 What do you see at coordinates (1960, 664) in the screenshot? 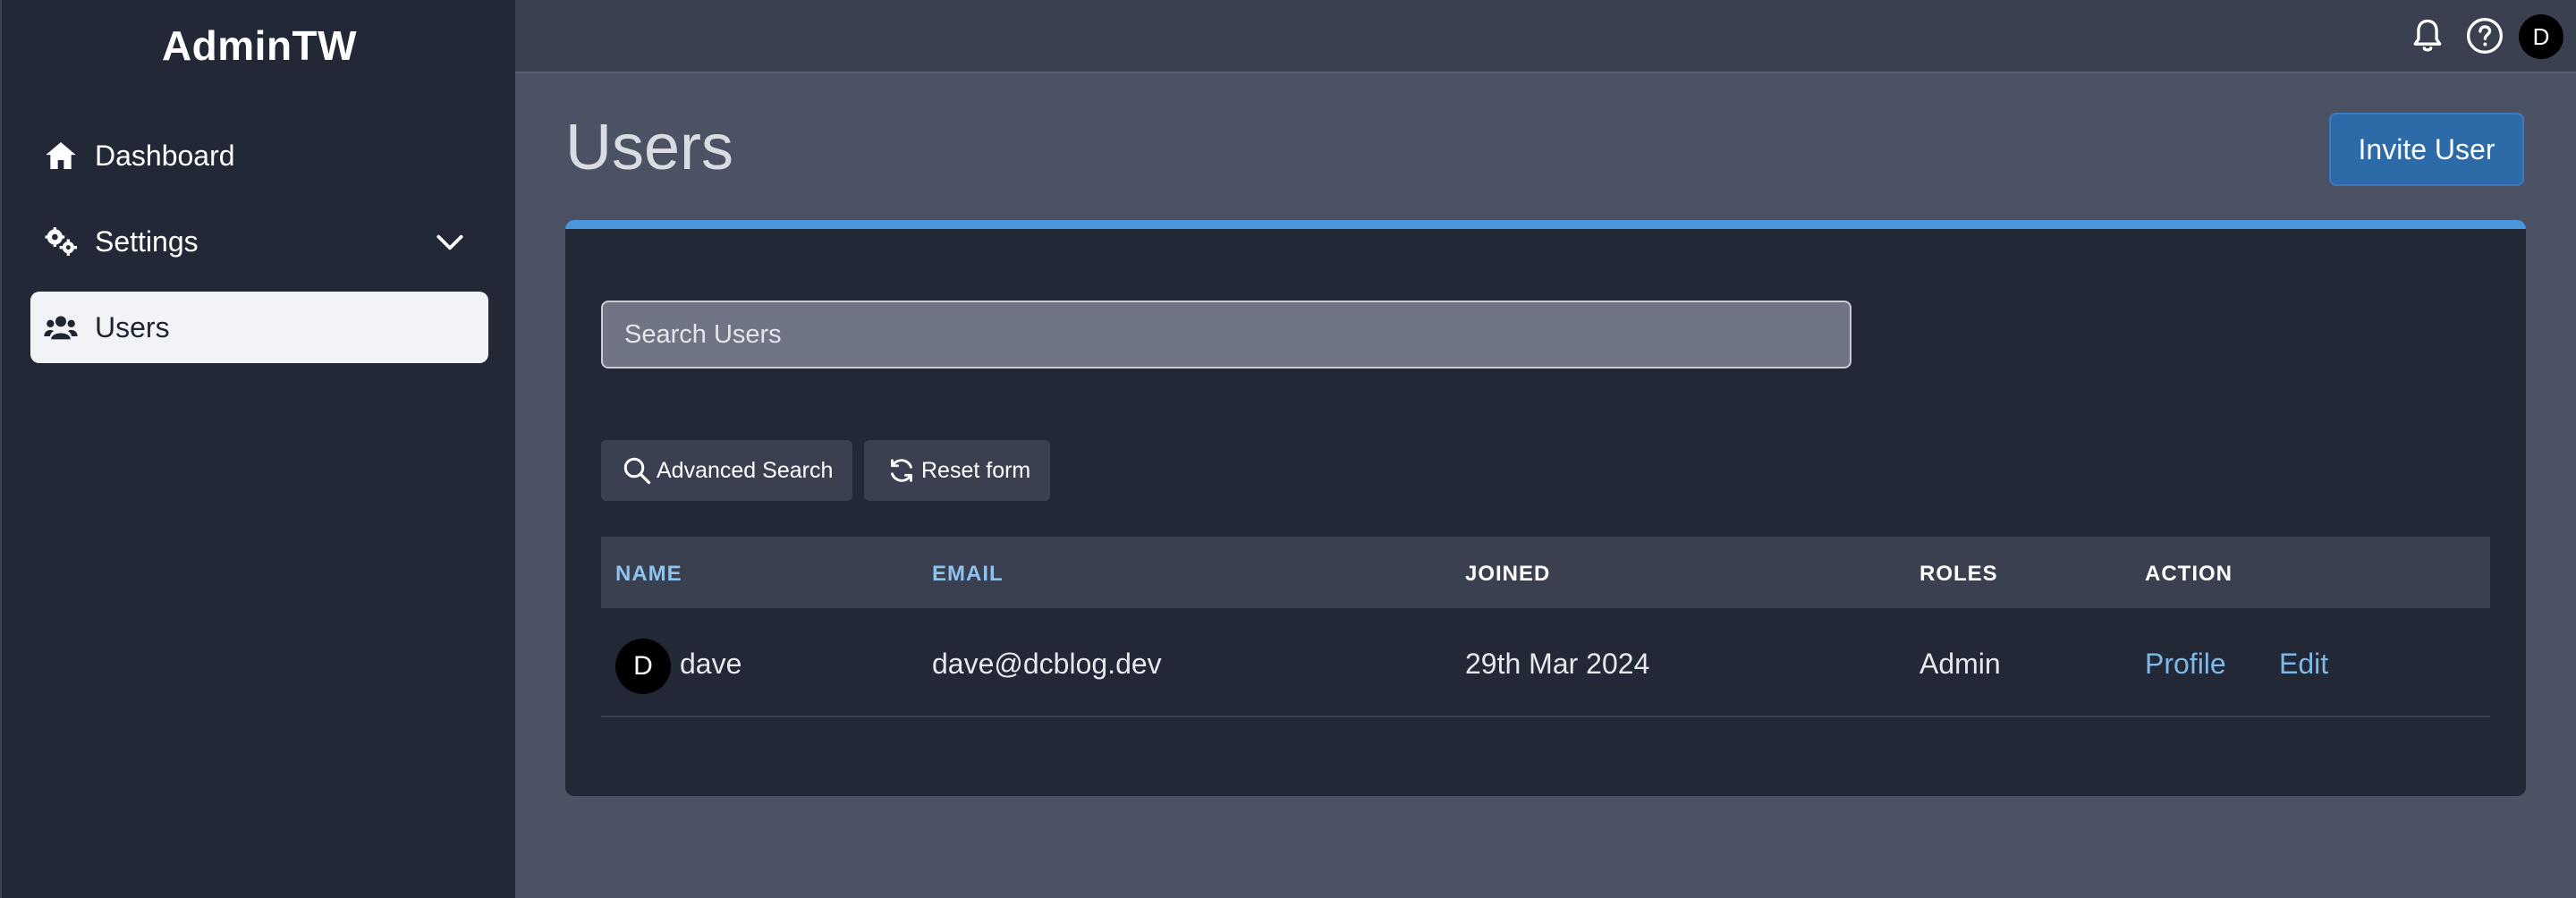
I see `user-role: Admin` at bounding box center [1960, 664].